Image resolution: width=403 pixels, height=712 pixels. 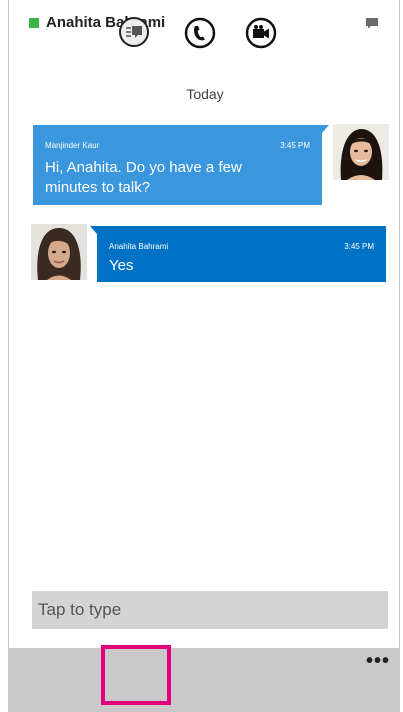 I want to click on message-bubble-outgoing: Anahita Bahrami 3:45 PM Yes, so click(x=238, y=254).